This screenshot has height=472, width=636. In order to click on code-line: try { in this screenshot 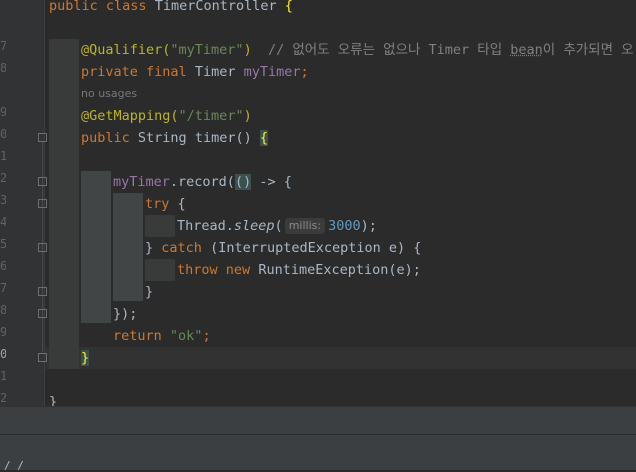, I will do `click(165, 204)`.